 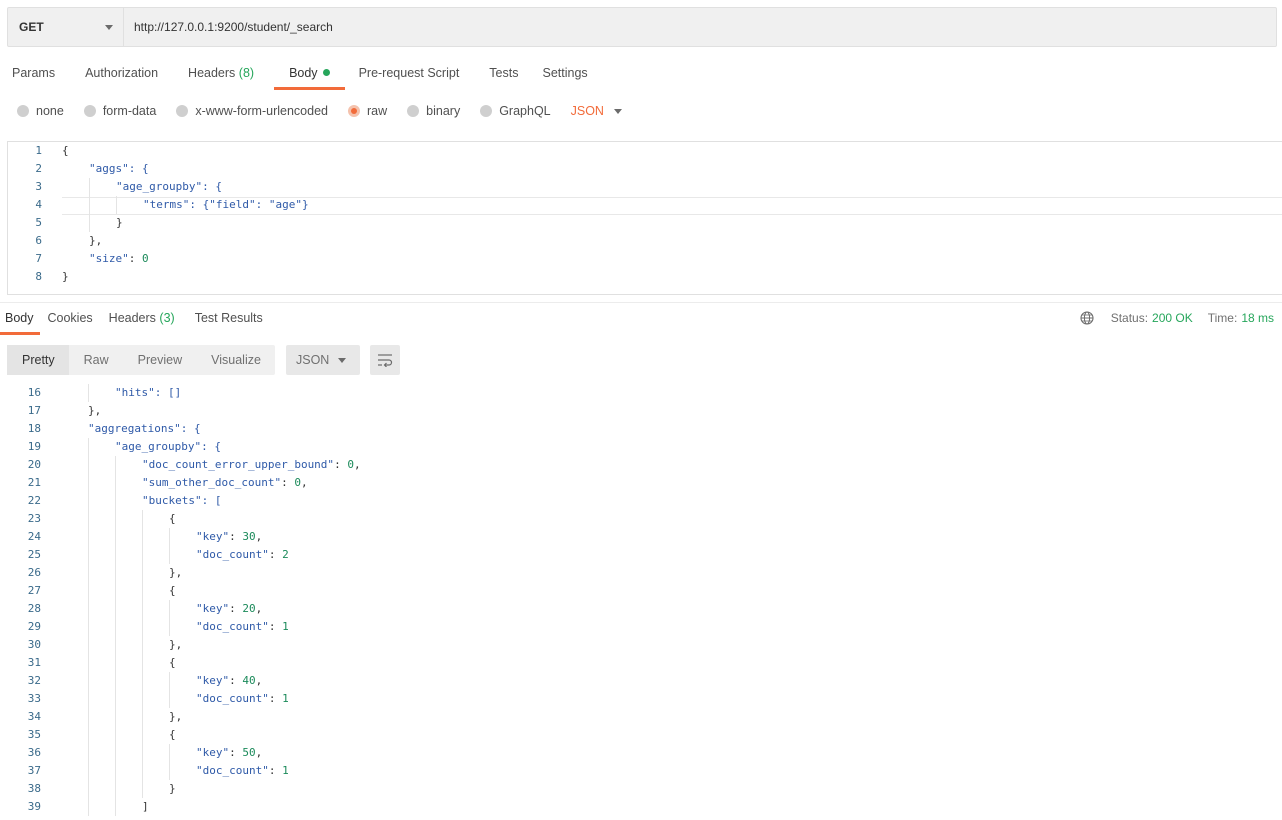 I want to click on status-value: 200 OK, so click(x=1172, y=318).